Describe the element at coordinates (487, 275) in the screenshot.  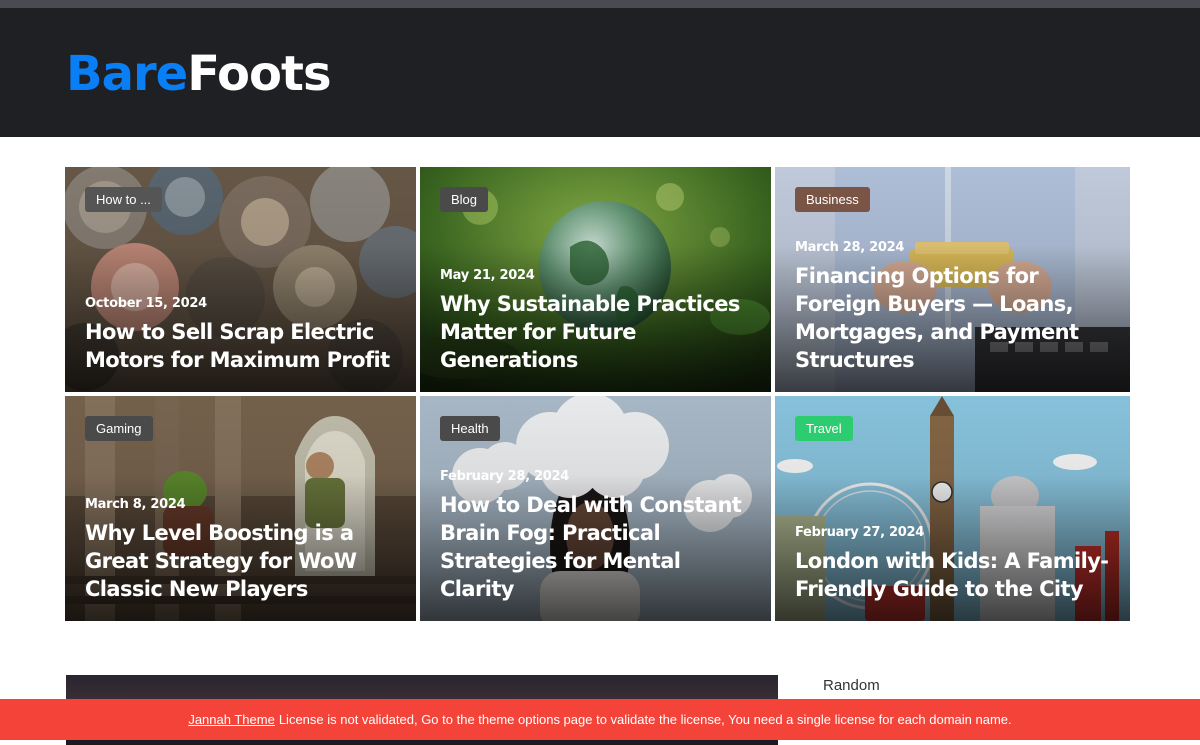
I see `post-date: May 21, 2024` at that location.